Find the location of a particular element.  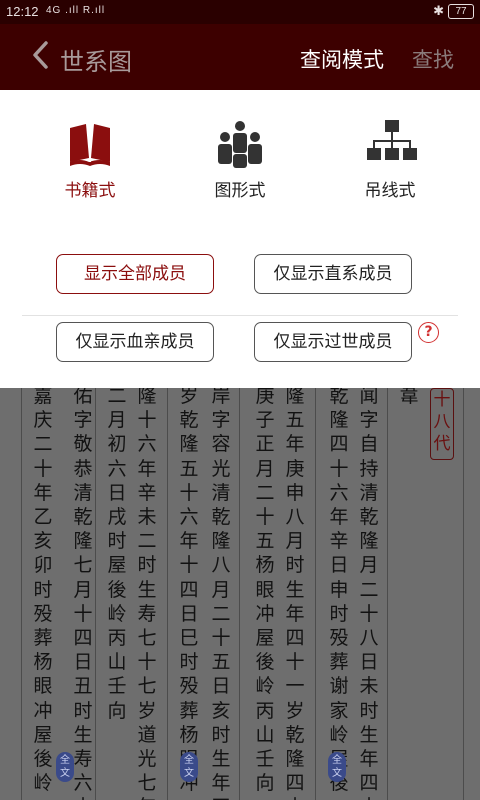

battery-icon: 77 is located at coordinates (461, 11).